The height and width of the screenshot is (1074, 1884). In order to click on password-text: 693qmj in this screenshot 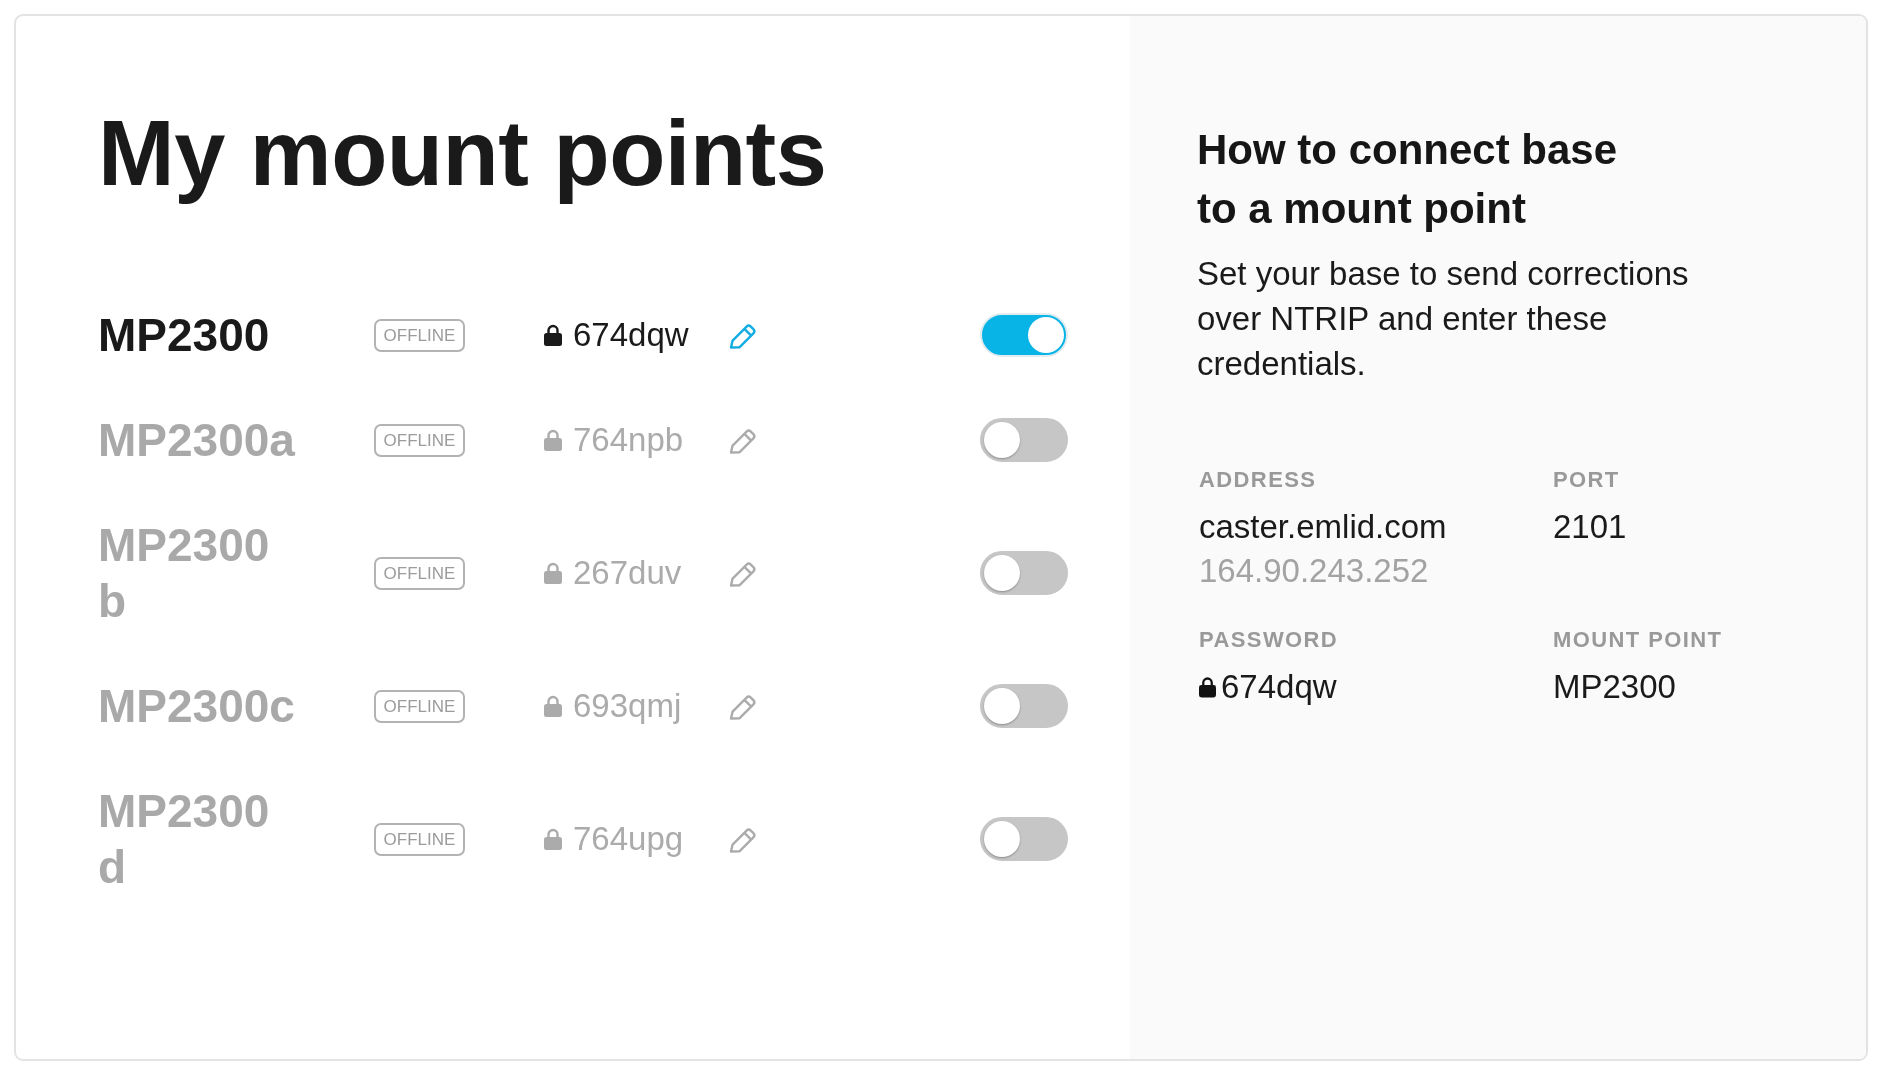, I will do `click(627, 706)`.